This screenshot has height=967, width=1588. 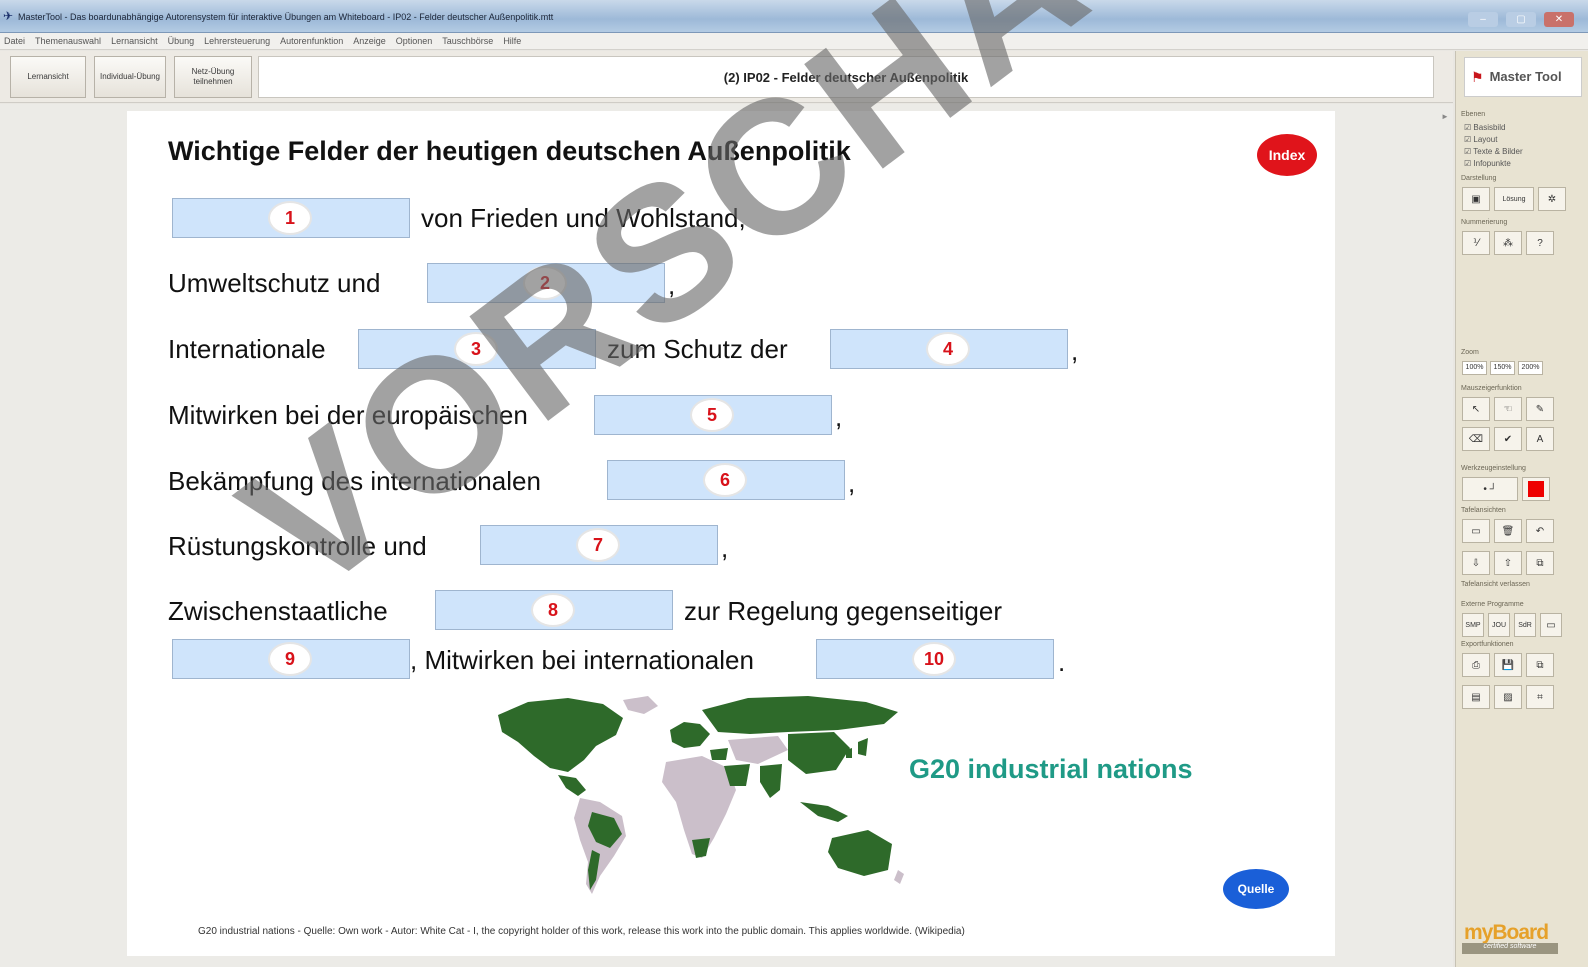 What do you see at coordinates (1540, 409) in the screenshot?
I see `pencil-icon: ✎` at bounding box center [1540, 409].